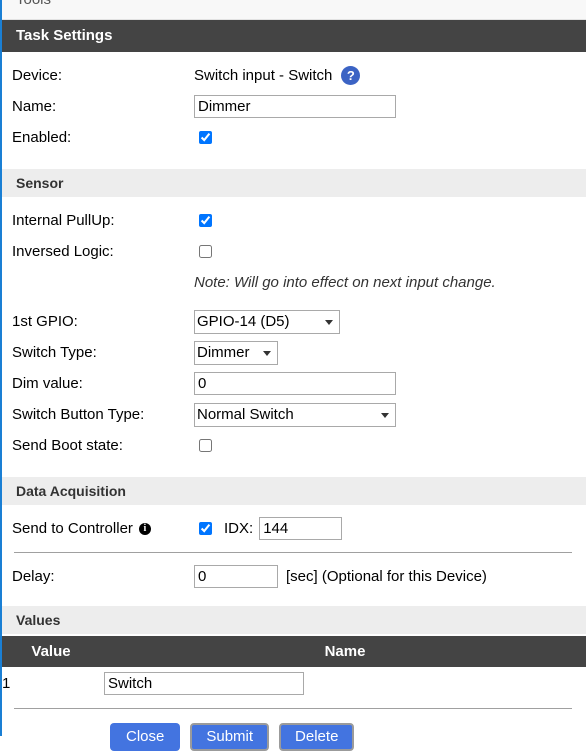 This screenshot has width=586, height=751. What do you see at coordinates (294, 620) in the screenshot?
I see `values-header: Values` at bounding box center [294, 620].